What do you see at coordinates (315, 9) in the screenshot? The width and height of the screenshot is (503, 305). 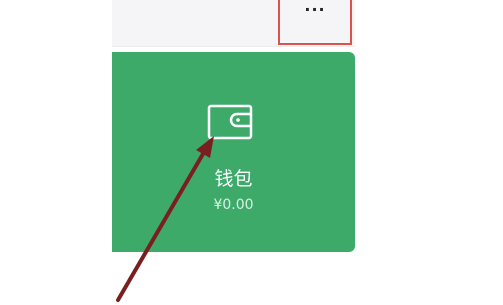 I see `more-icon: ···` at bounding box center [315, 9].